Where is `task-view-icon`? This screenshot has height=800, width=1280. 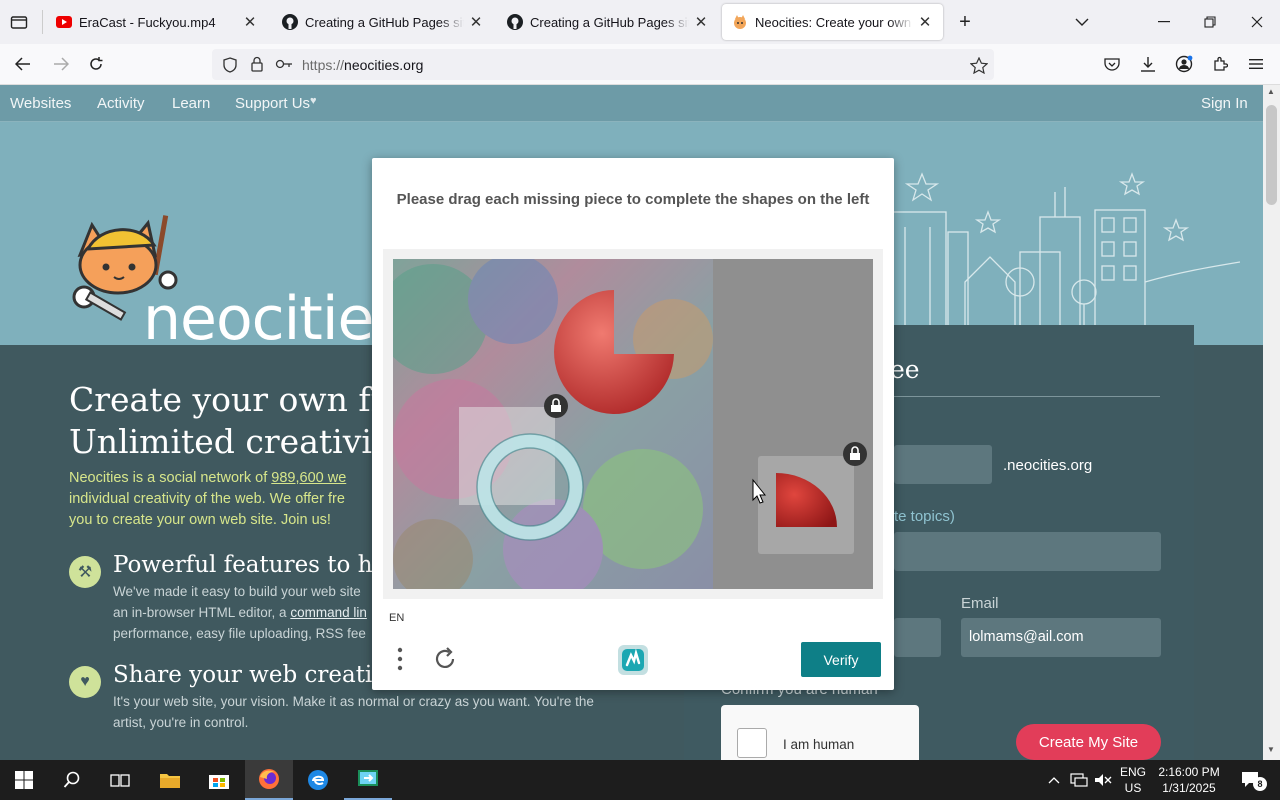
task-view-icon is located at coordinates (120, 780).